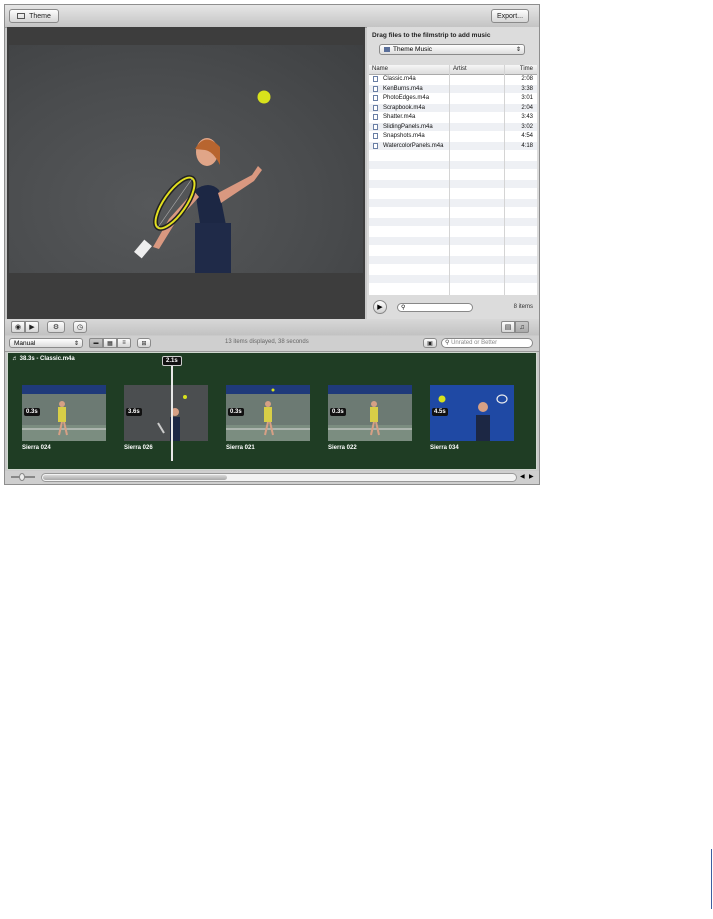 The height and width of the screenshot is (919, 713). I want to click on action-menu-button: ⚙, so click(56, 327).